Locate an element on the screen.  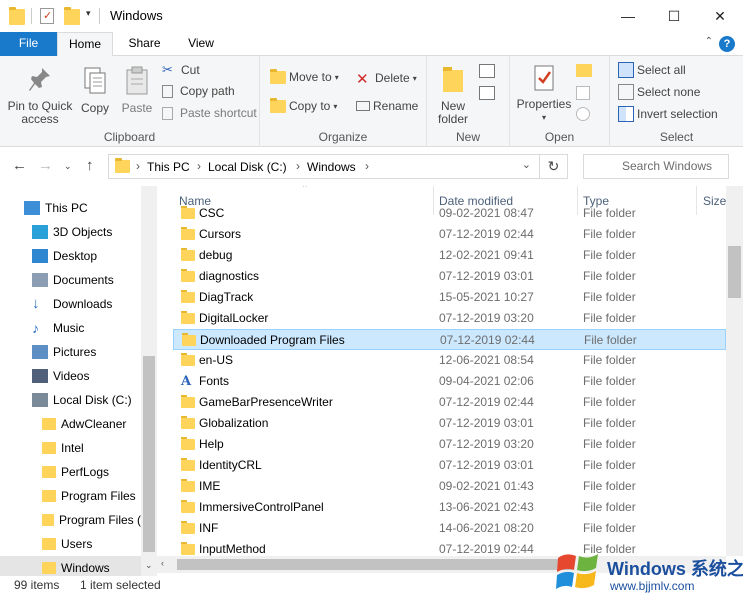
nav-item-perflogs: PerfLogs is located at coordinates (70, 472).